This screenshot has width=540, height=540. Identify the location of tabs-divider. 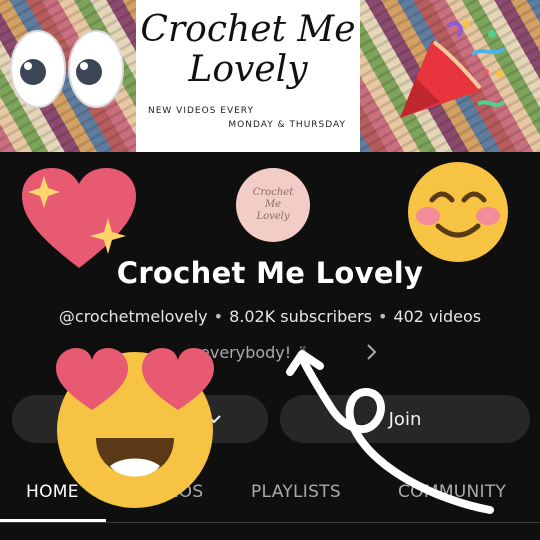
(270, 522).